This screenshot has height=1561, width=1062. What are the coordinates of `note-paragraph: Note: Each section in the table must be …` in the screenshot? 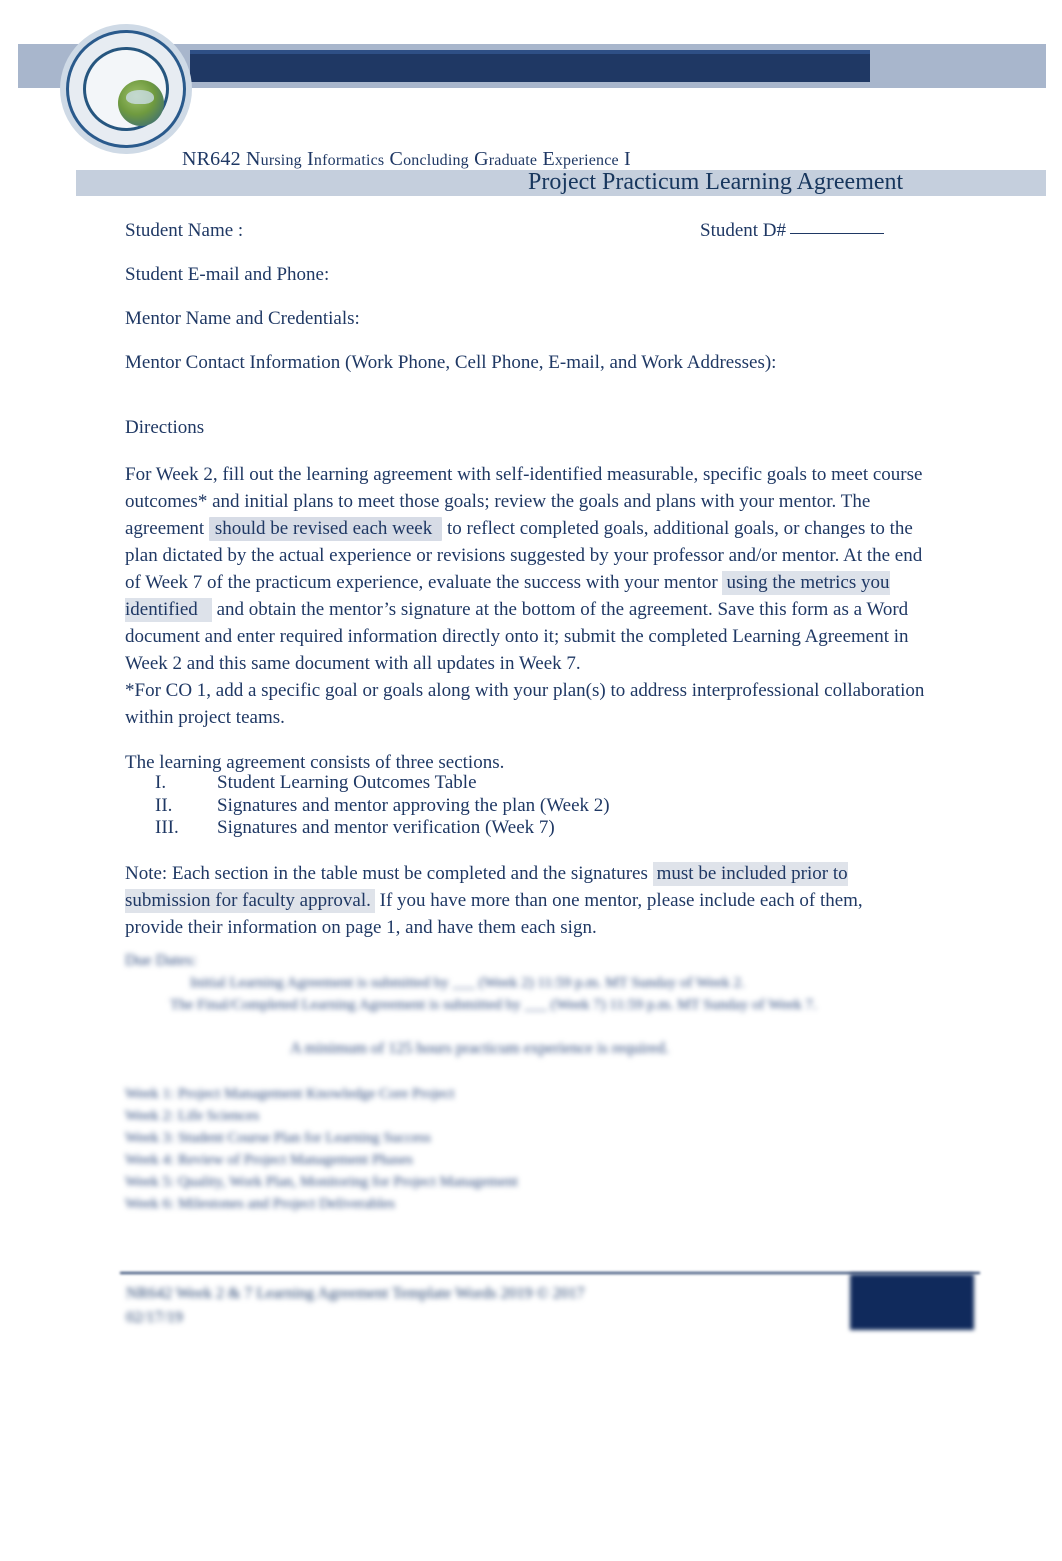 It's located at (525, 900).